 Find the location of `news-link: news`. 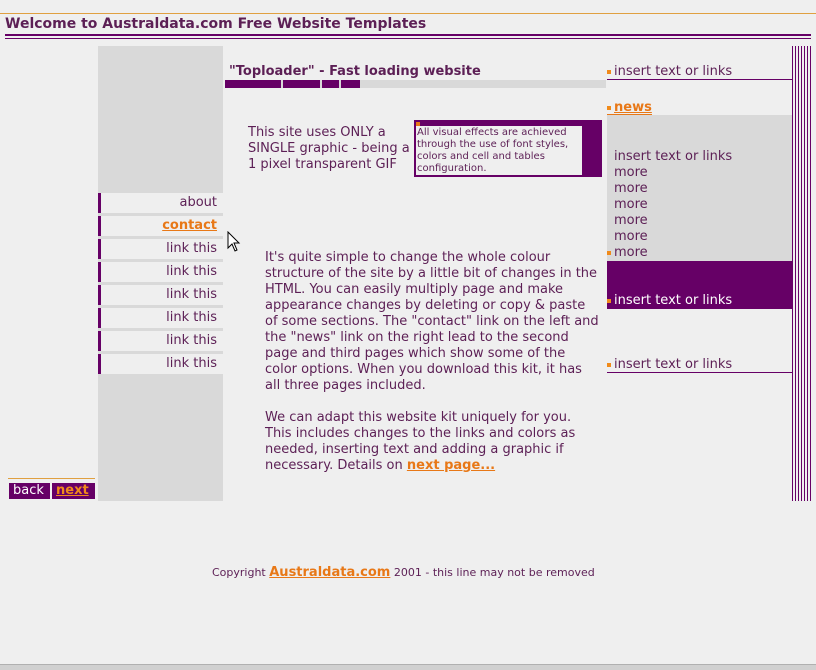

news-link: news is located at coordinates (633, 107).